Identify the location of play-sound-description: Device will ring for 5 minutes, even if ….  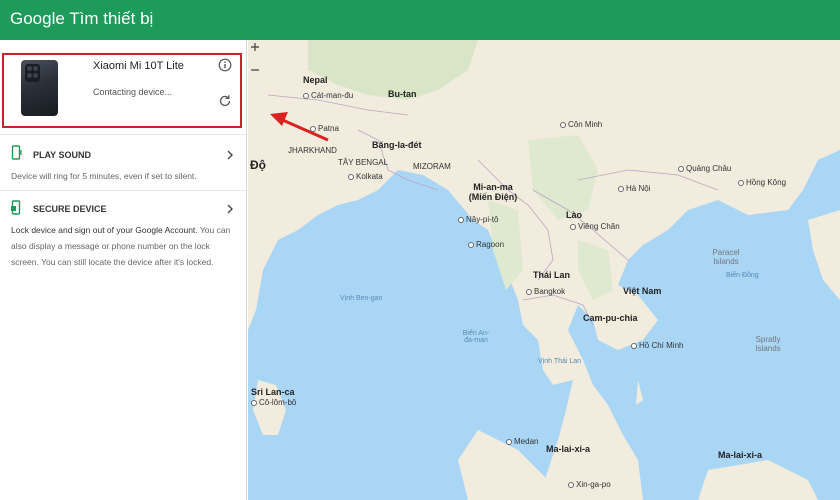
(104, 176).